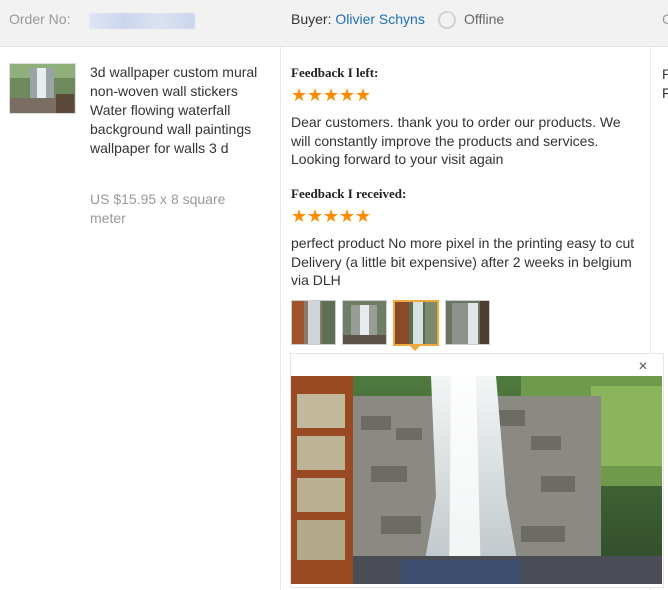 This screenshot has width=668, height=590. I want to click on buyer-name-link: Olivier Schyns, so click(379, 19).